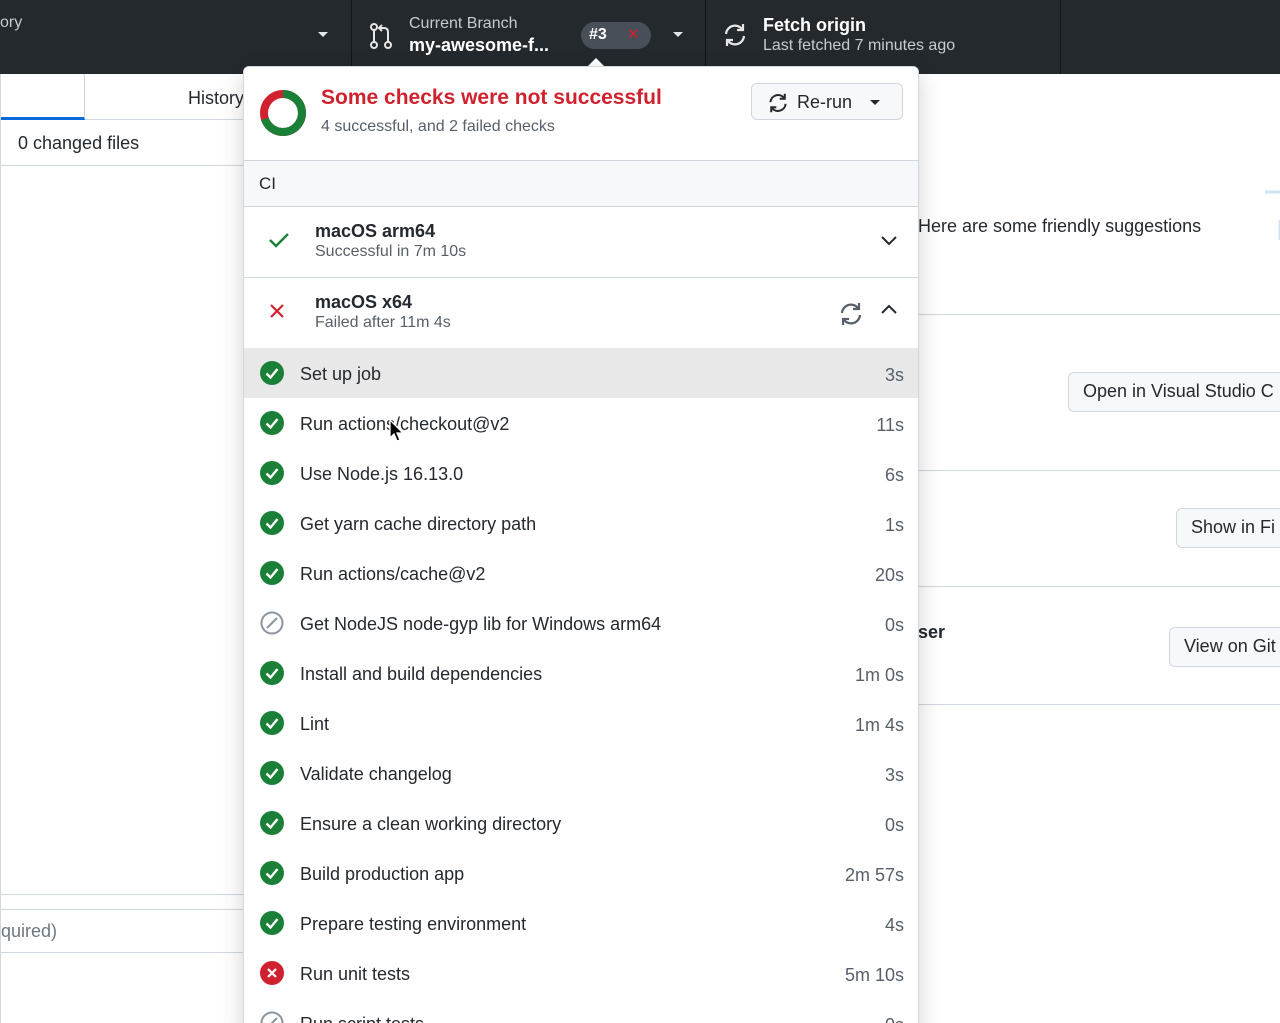 The image size is (1280, 1023). What do you see at coordinates (932, 632) in the screenshot?
I see `view-in-browser-text: ser` at bounding box center [932, 632].